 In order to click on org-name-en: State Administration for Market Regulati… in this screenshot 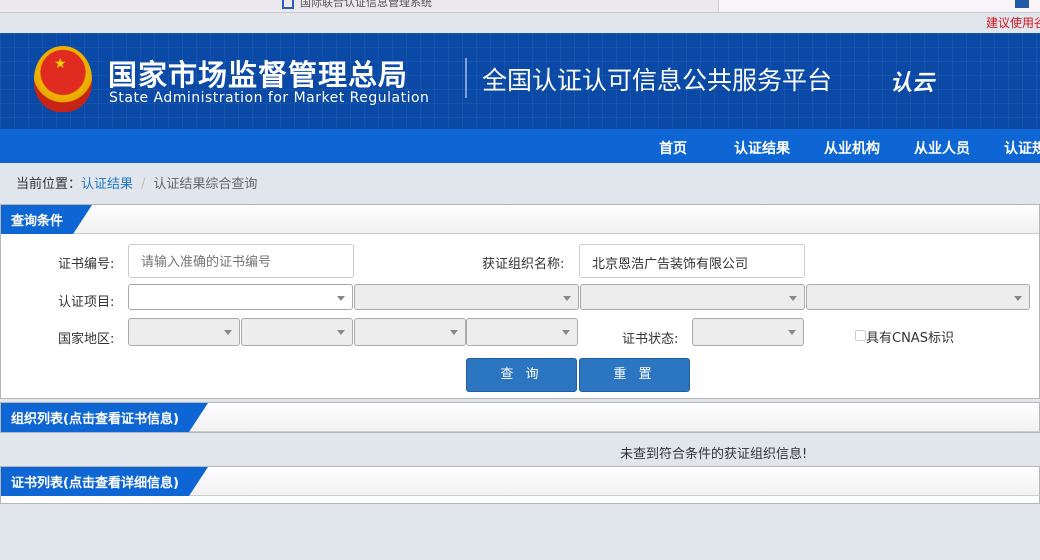, I will do `click(269, 98)`.